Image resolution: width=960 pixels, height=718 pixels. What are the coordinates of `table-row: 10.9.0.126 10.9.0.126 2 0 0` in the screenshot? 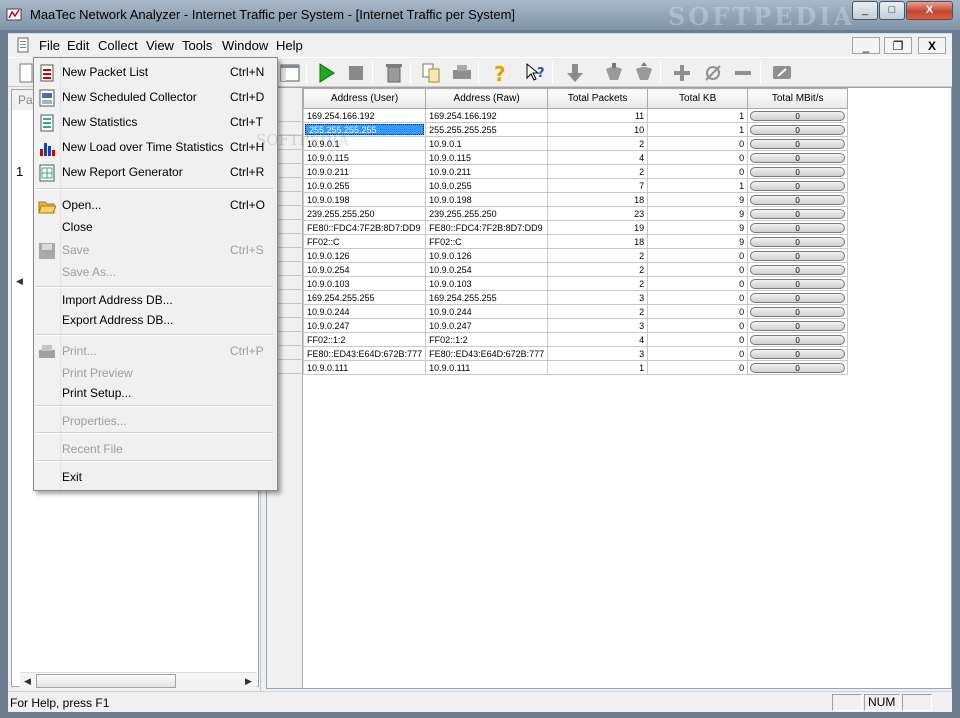 It's located at (575, 255).